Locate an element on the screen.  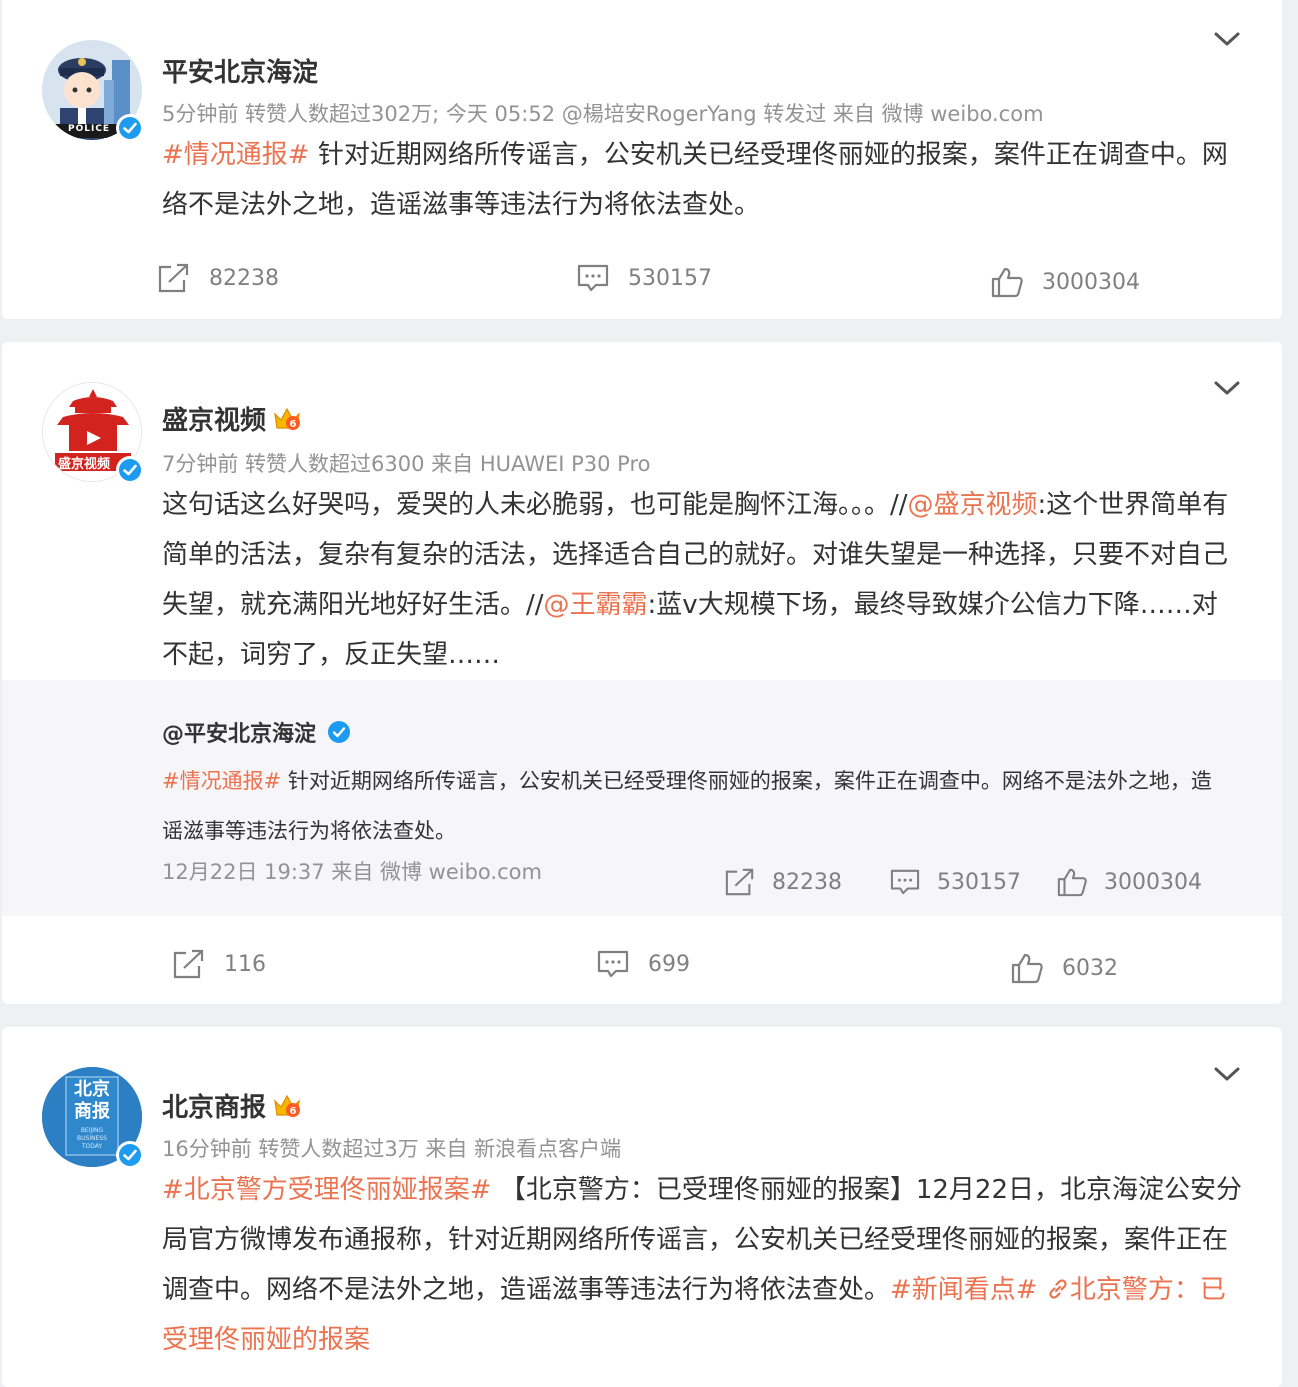
post-meta: 16分钟前 转赞人数超过3万 来自 新浪看点客户端 is located at coordinates (392, 1149).